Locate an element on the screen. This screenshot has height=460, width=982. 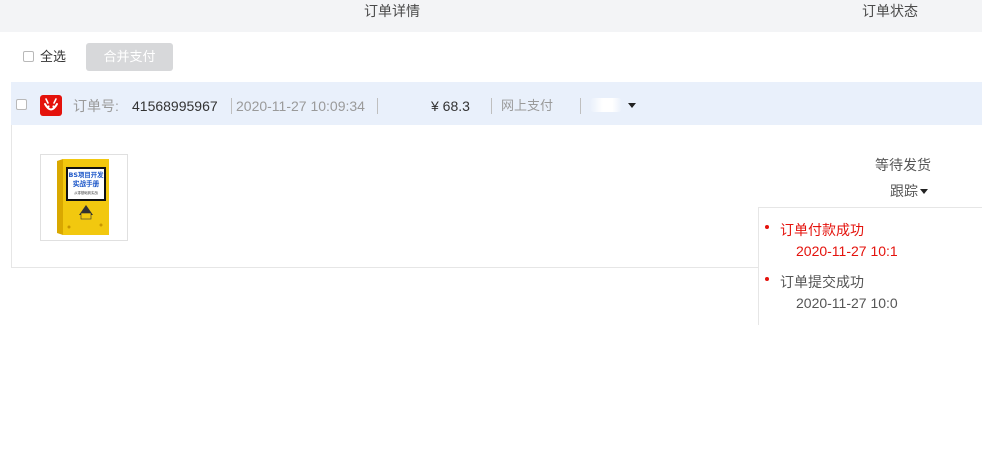
tracking-event-title: 订单付款成功 is located at coordinates (822, 230).